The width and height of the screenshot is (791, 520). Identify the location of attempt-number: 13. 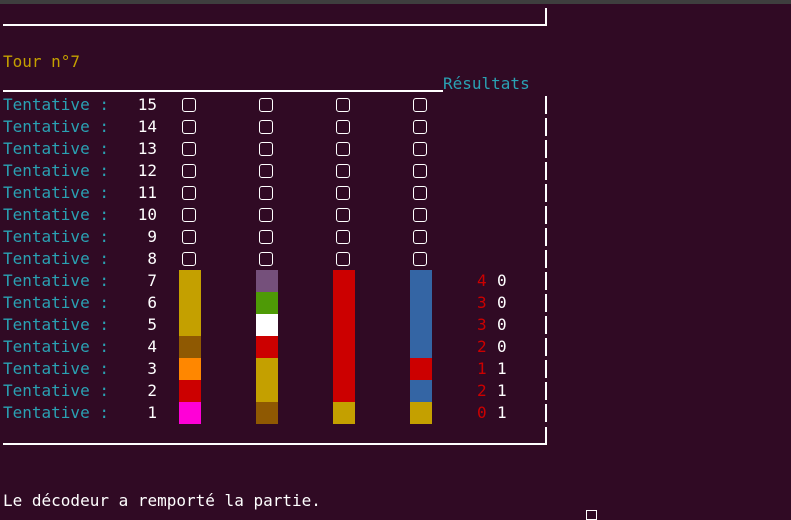
(147, 148).